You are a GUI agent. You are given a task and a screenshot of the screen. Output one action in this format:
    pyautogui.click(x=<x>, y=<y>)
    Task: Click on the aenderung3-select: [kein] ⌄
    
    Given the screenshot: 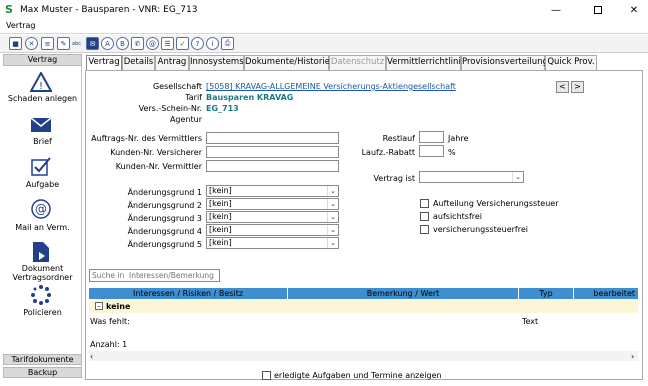 What is the action you would take?
    pyautogui.click(x=272, y=217)
    